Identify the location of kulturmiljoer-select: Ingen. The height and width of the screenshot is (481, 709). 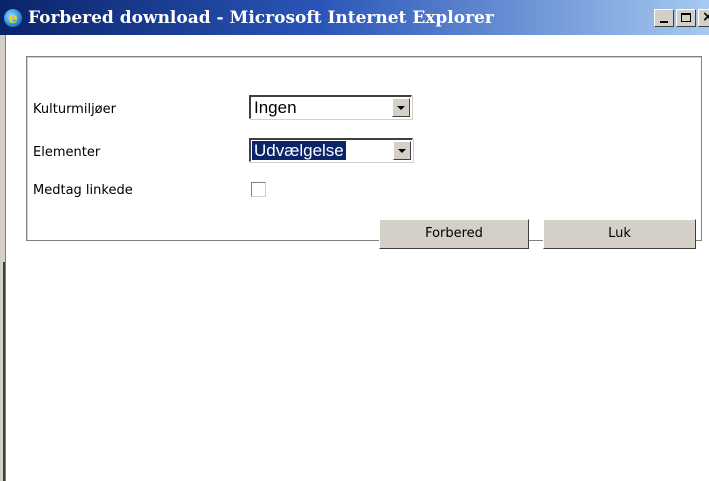
(330, 107).